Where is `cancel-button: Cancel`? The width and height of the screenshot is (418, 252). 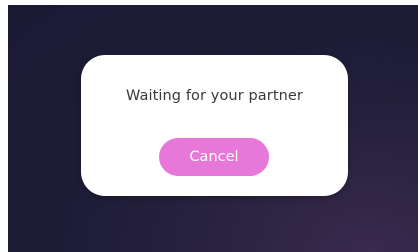 cancel-button: Cancel is located at coordinates (214, 157).